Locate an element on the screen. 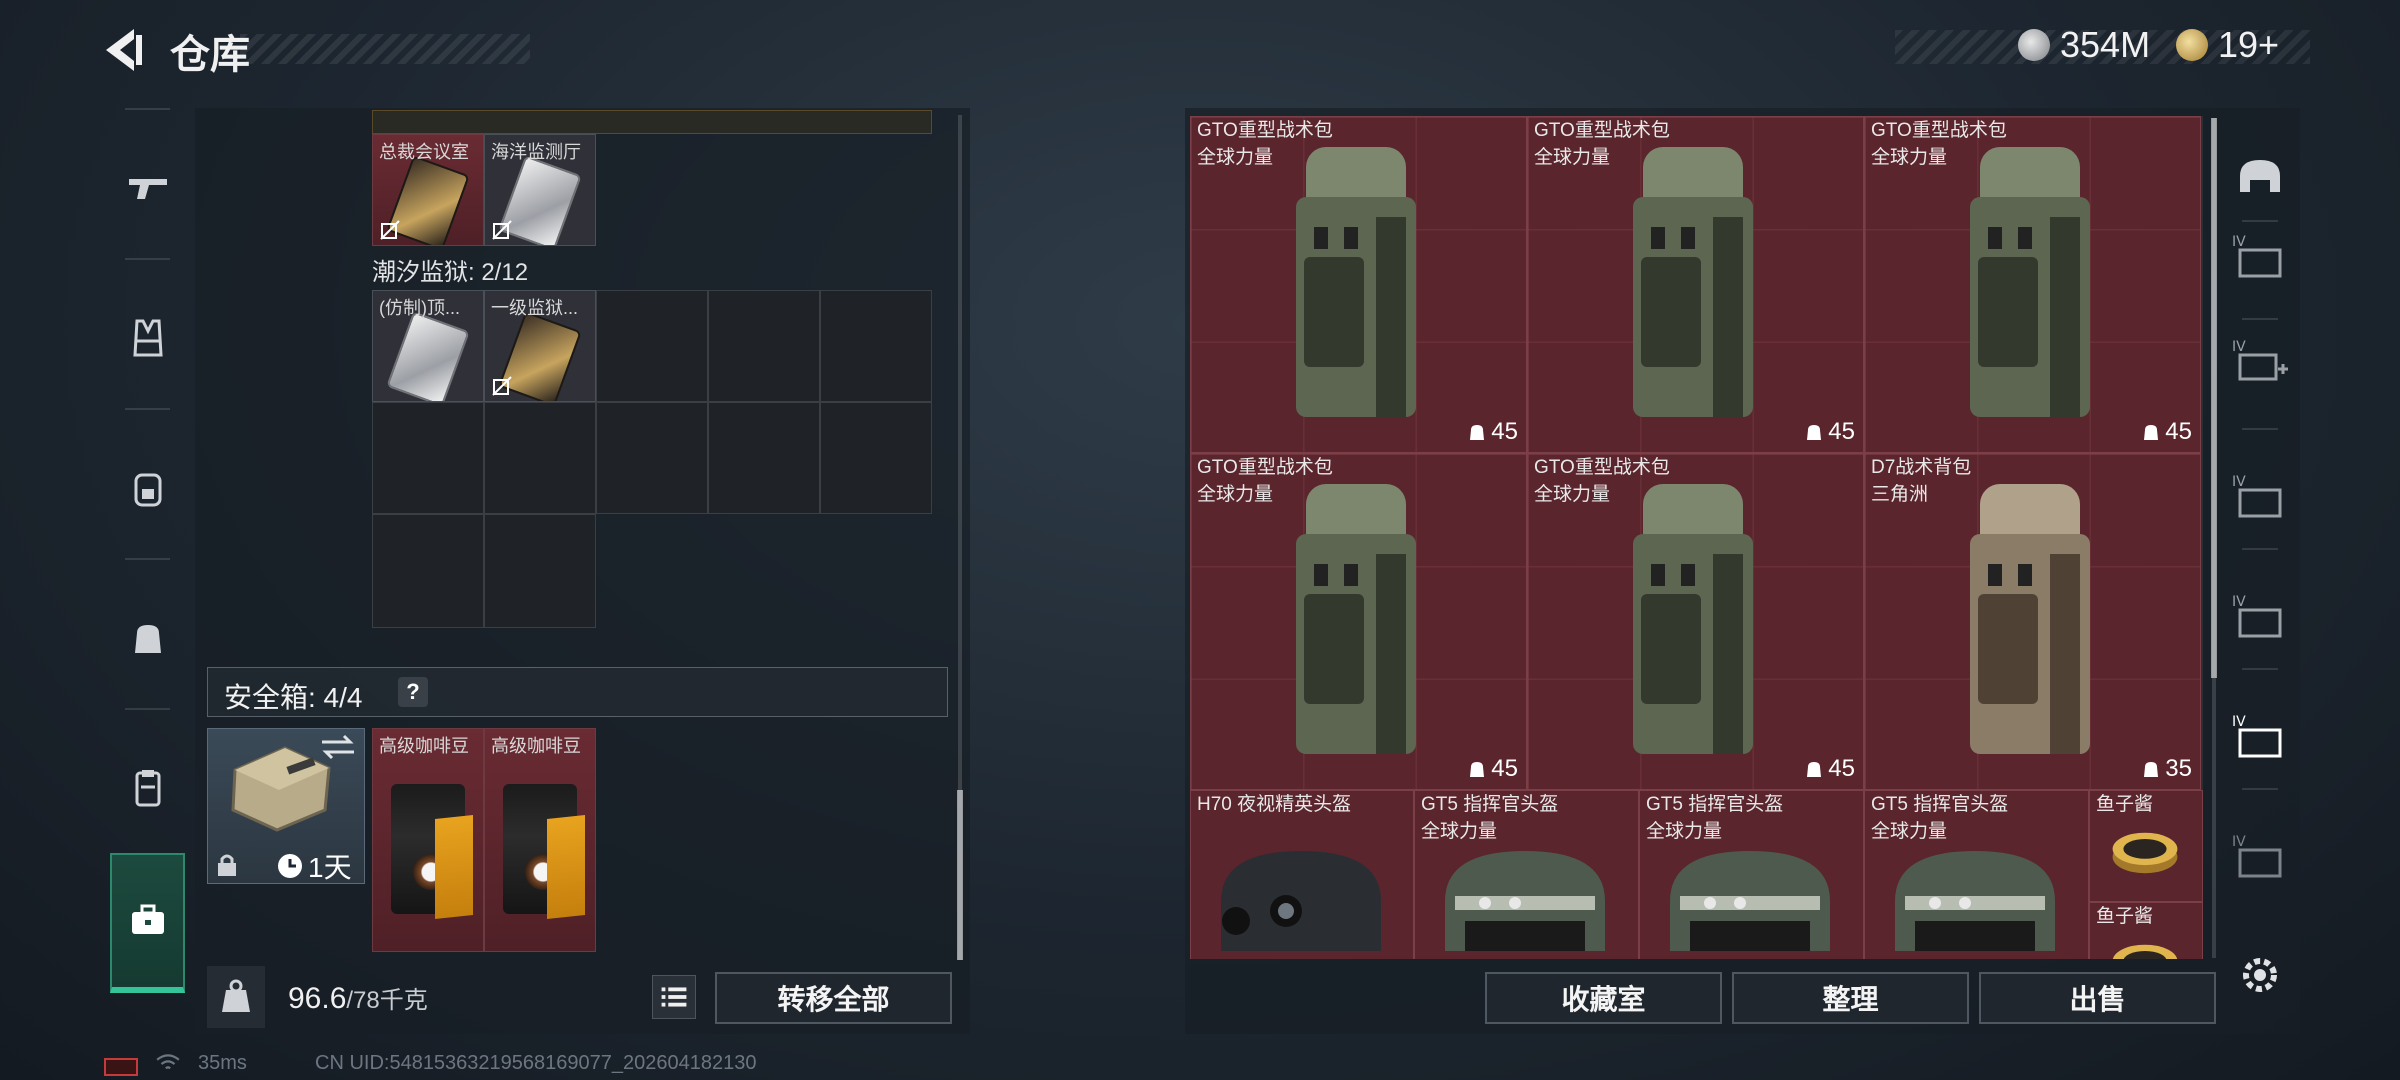 The image size is (2400, 1080). inventory-scroll-thumb is located at coordinates (2214, 398).